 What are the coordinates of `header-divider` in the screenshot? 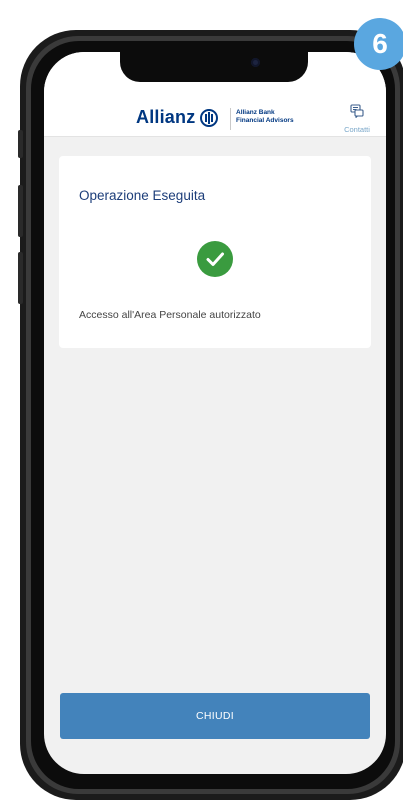 It's located at (230, 119).